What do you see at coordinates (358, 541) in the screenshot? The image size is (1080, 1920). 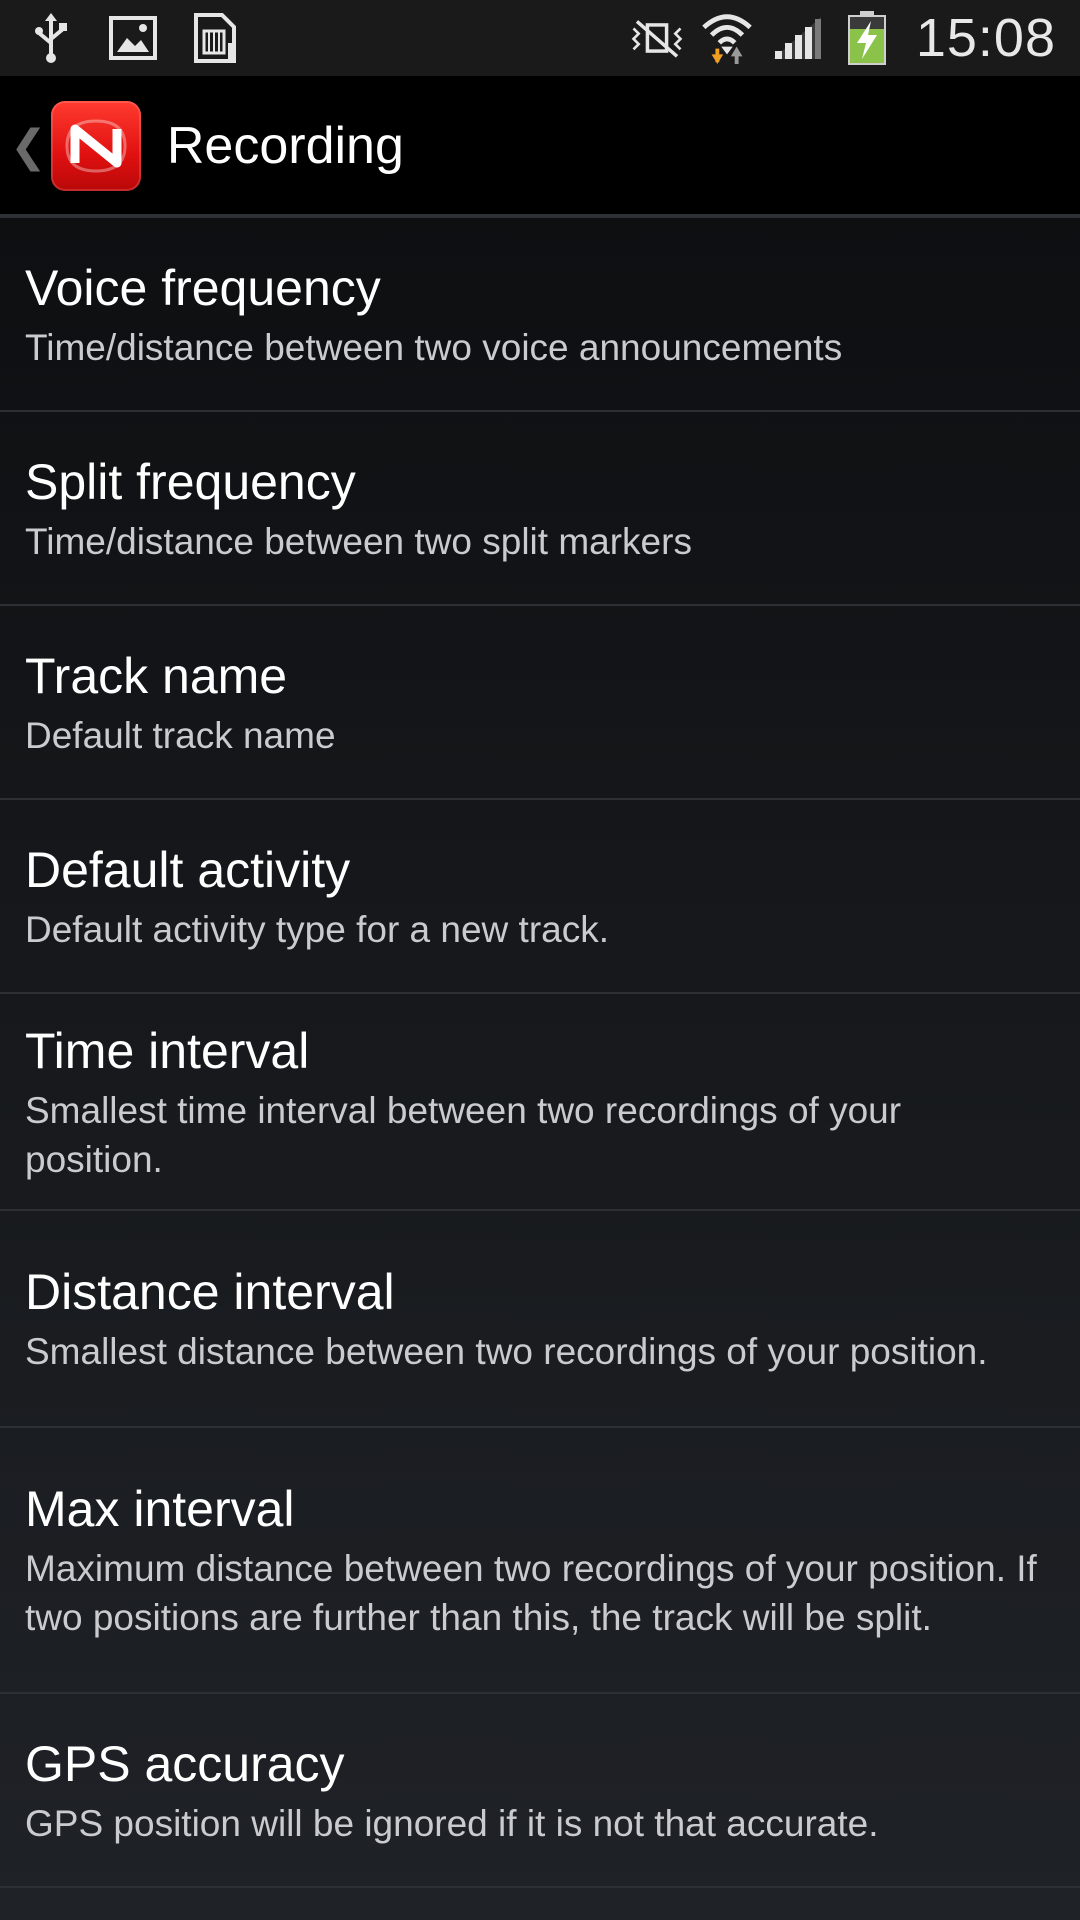 I see `pref-summary: Time/distance between two split markers` at bounding box center [358, 541].